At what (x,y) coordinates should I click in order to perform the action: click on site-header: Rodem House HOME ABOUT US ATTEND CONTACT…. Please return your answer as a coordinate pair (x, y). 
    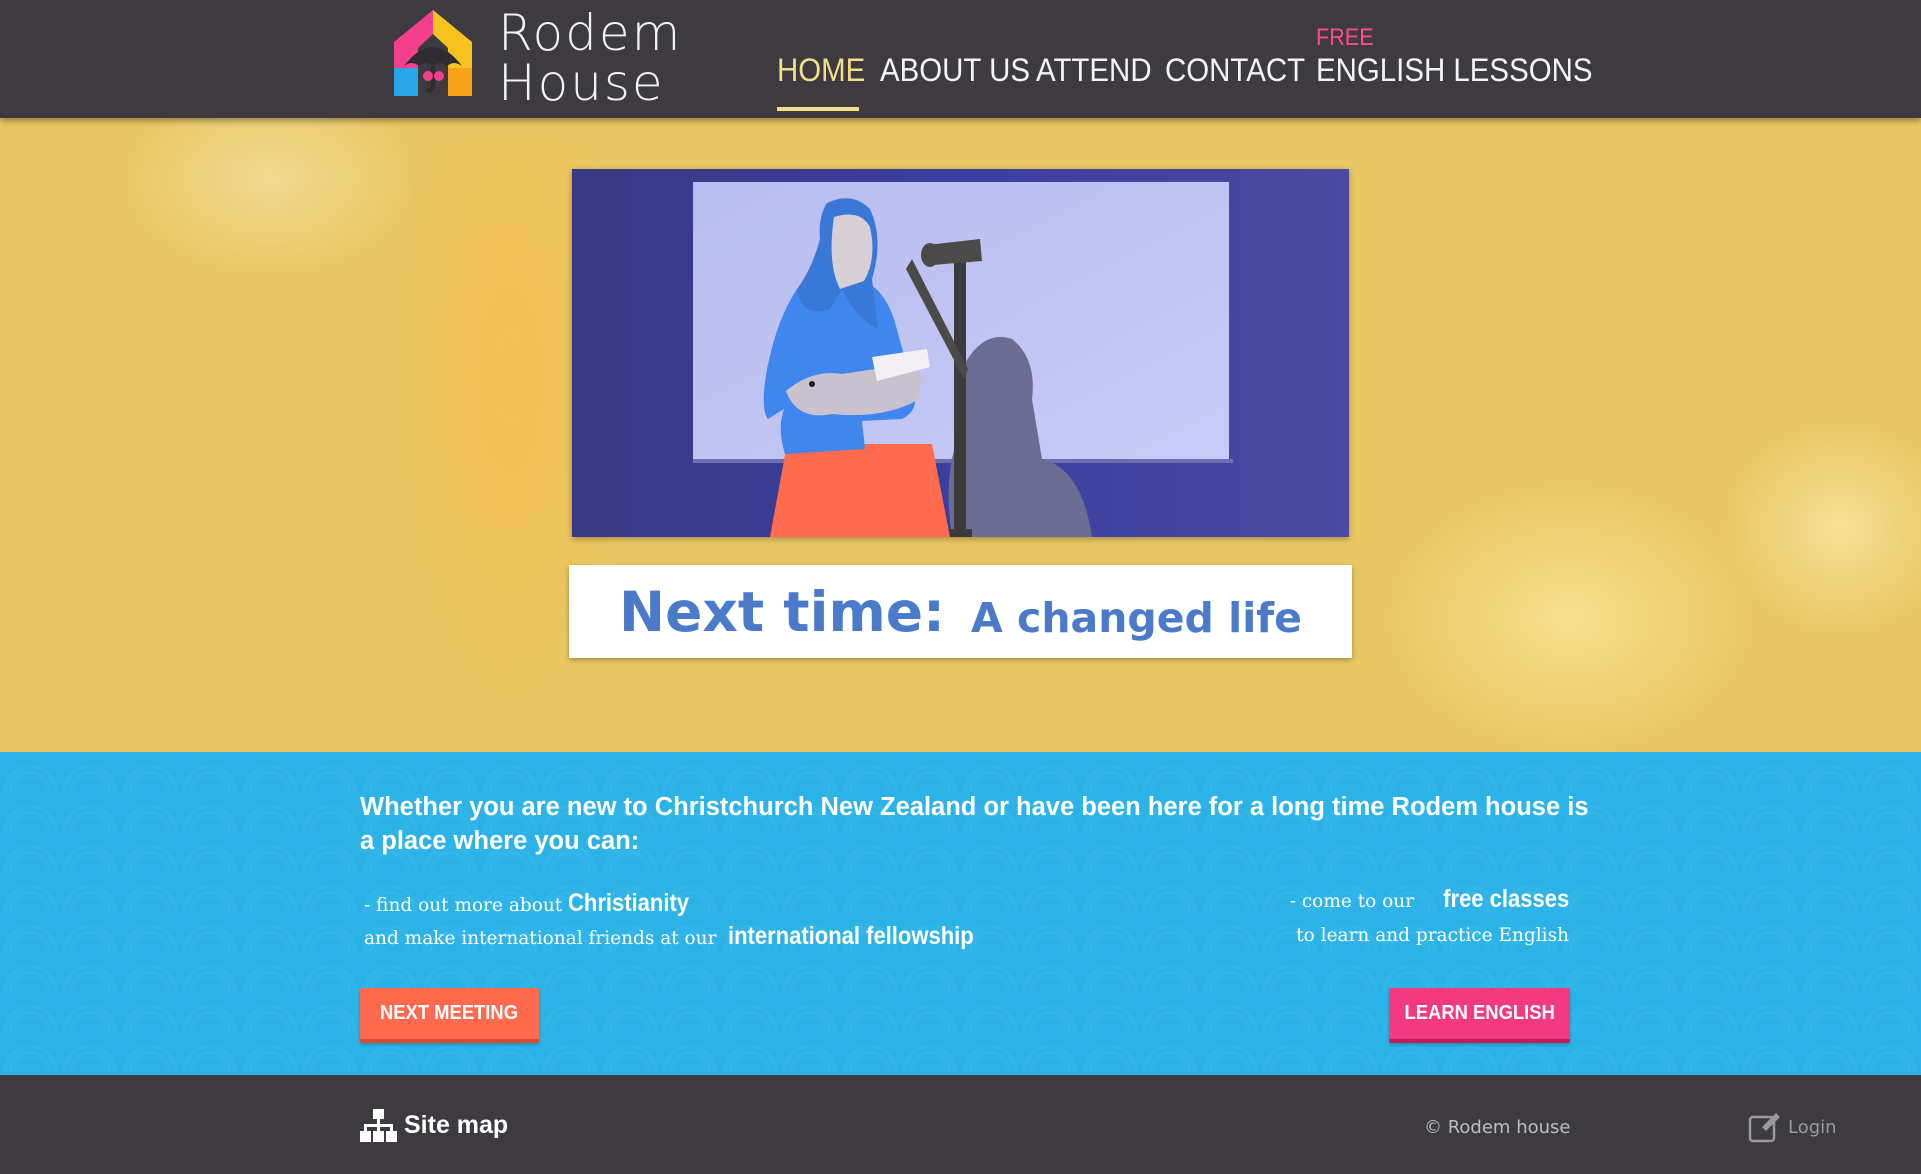
    Looking at the image, I should click on (960, 59).